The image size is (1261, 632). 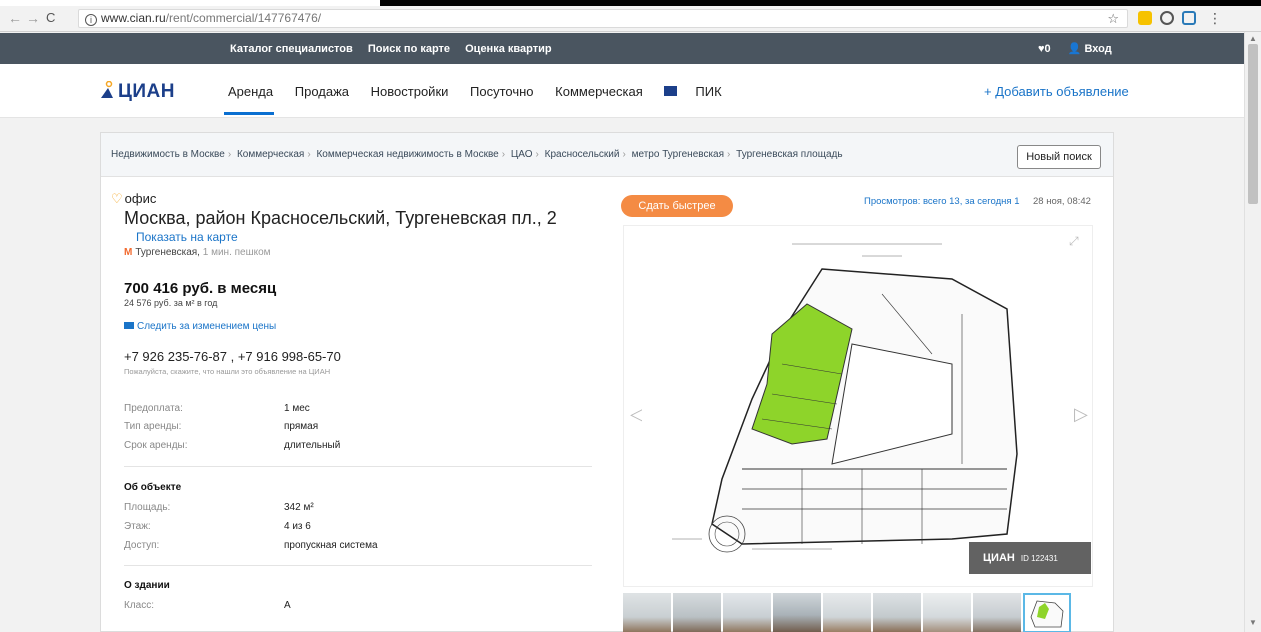 I want to click on term-label: Предоплата:, so click(x=153, y=408).